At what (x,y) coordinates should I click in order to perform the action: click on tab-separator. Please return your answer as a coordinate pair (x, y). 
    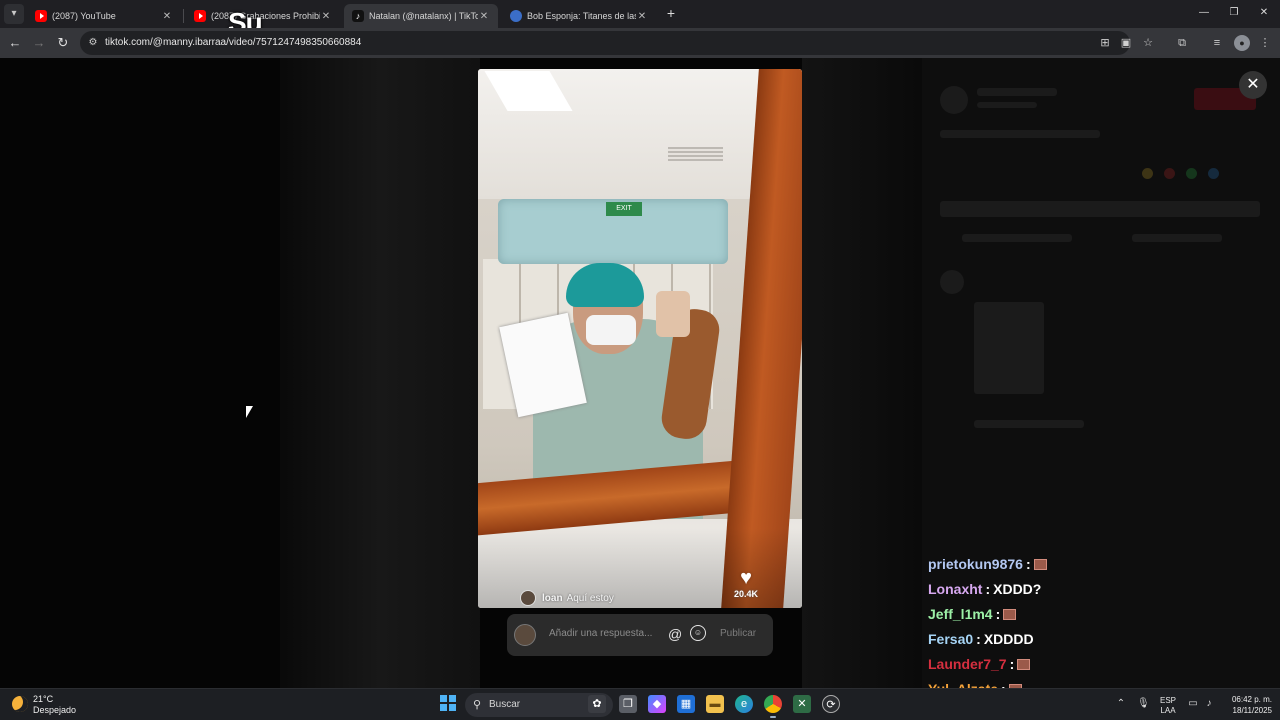
    Looking at the image, I should click on (183, 16).